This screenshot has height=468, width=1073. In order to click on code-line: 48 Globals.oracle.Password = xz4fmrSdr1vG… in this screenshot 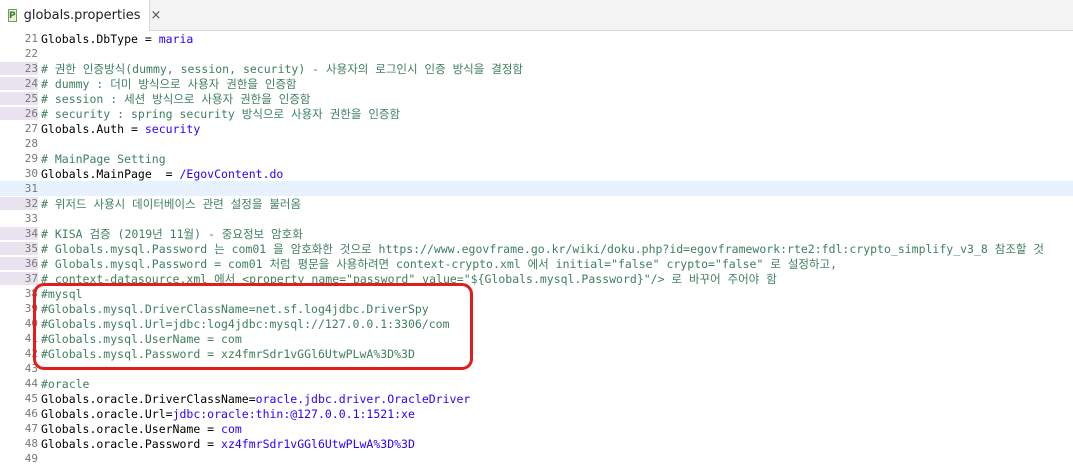, I will do `click(536, 443)`.